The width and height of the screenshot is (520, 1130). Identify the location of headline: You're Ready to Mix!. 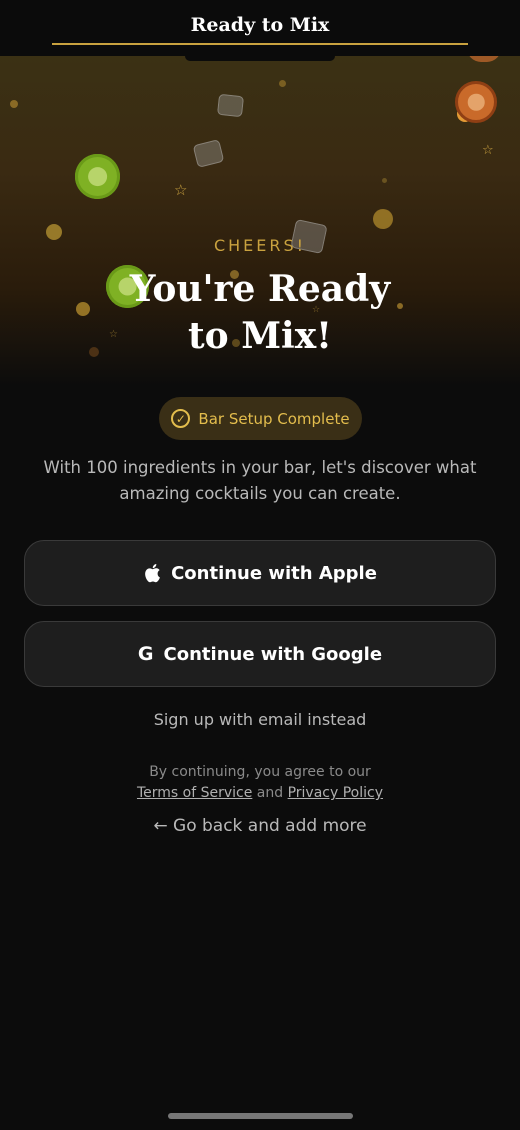
(260, 313).